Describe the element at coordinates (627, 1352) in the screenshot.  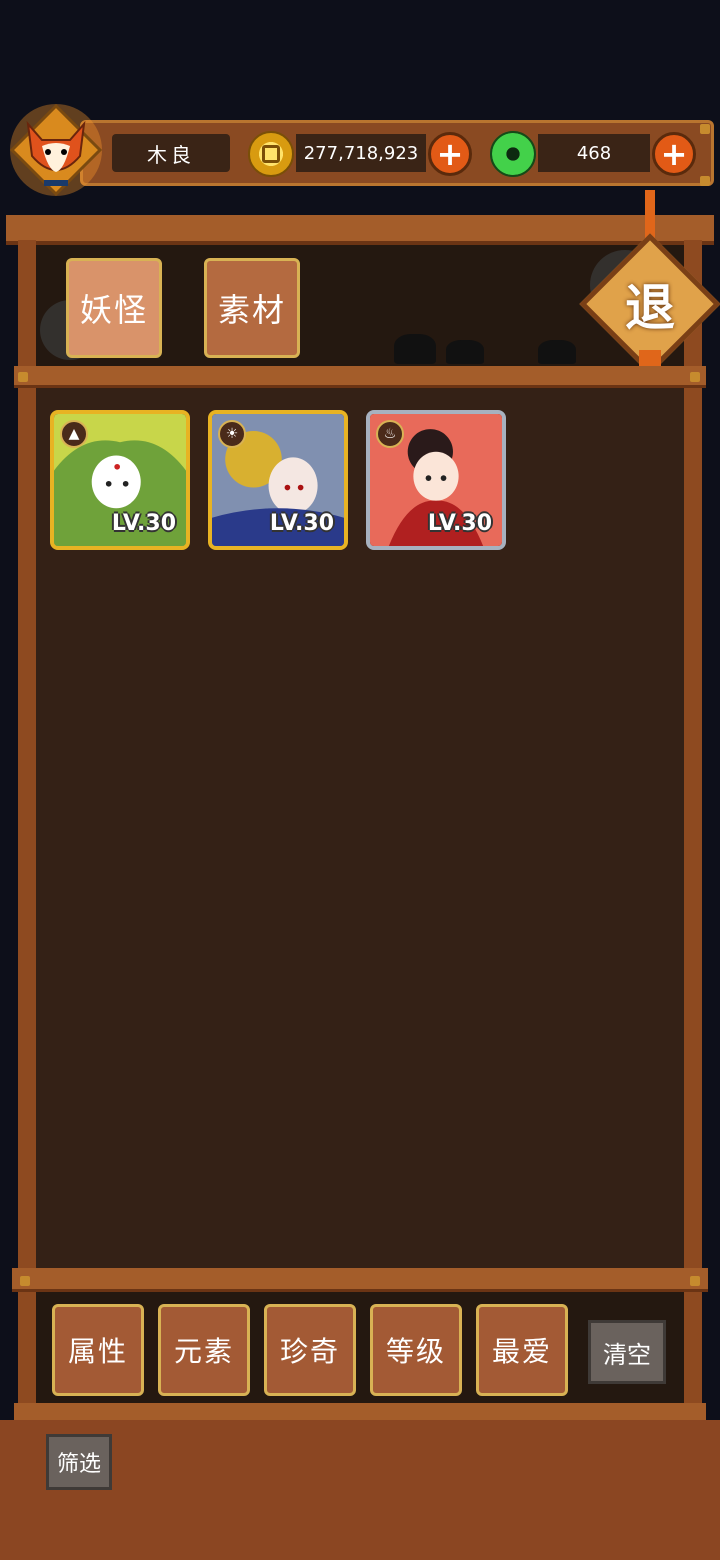
I see `clear-button: 清空` at that location.